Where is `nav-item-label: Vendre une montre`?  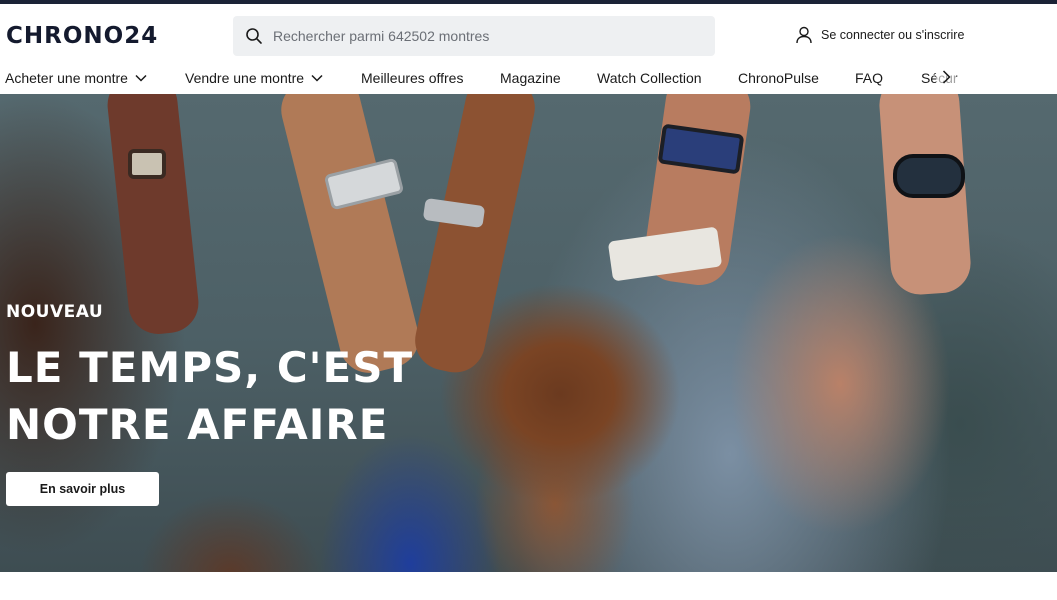 nav-item-label: Vendre une montre is located at coordinates (245, 78).